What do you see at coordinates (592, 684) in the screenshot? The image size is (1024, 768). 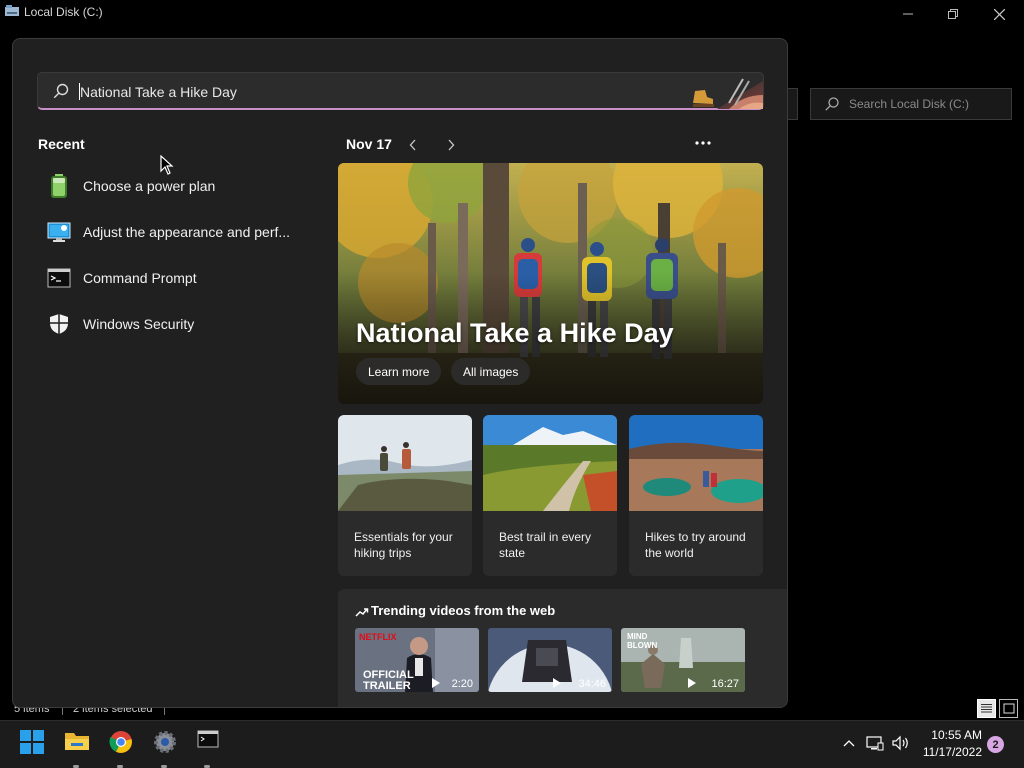 I see `video-duration: 34:46` at bounding box center [592, 684].